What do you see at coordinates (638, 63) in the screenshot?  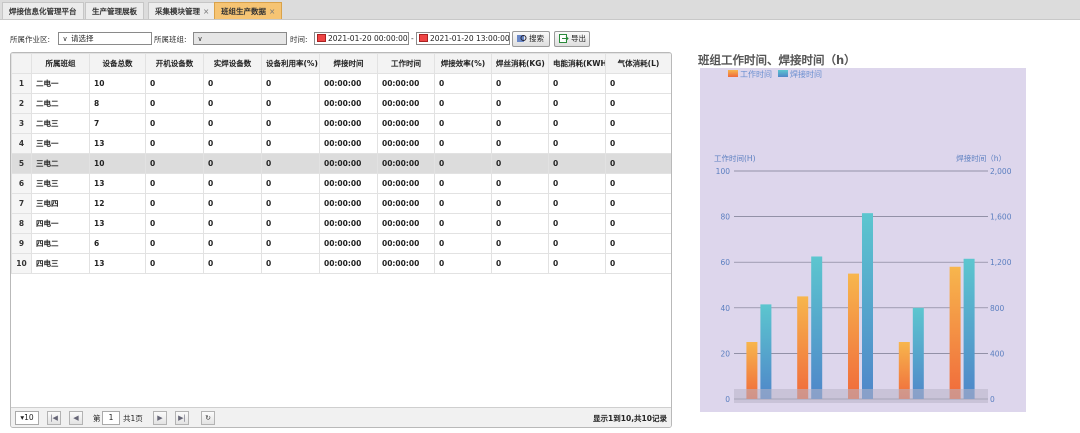 I see `column-header: 气体消耗(L)` at bounding box center [638, 63].